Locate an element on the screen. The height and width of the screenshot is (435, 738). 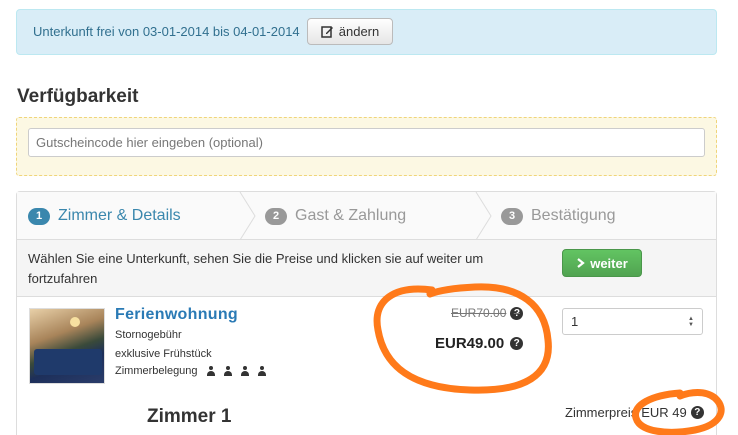
change-dates-label: ändern is located at coordinates (359, 31).